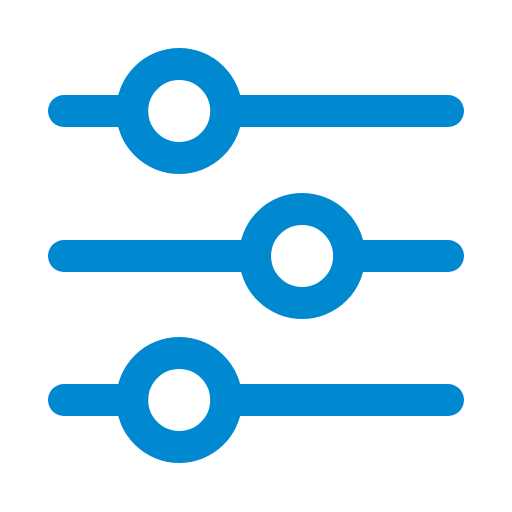  I want to click on slider-2-knob, so click(302, 256).